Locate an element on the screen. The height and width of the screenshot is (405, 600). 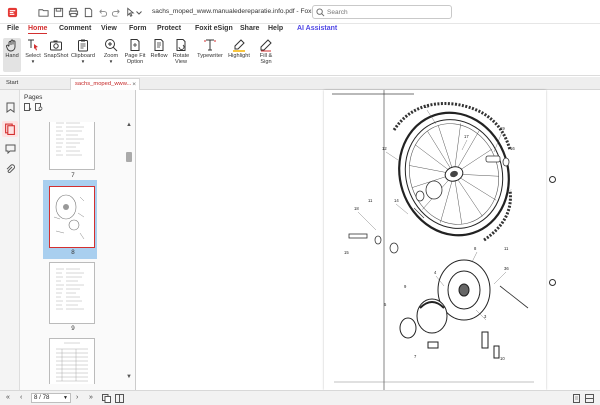
thumb-table-page is located at coordinates (72, 362).